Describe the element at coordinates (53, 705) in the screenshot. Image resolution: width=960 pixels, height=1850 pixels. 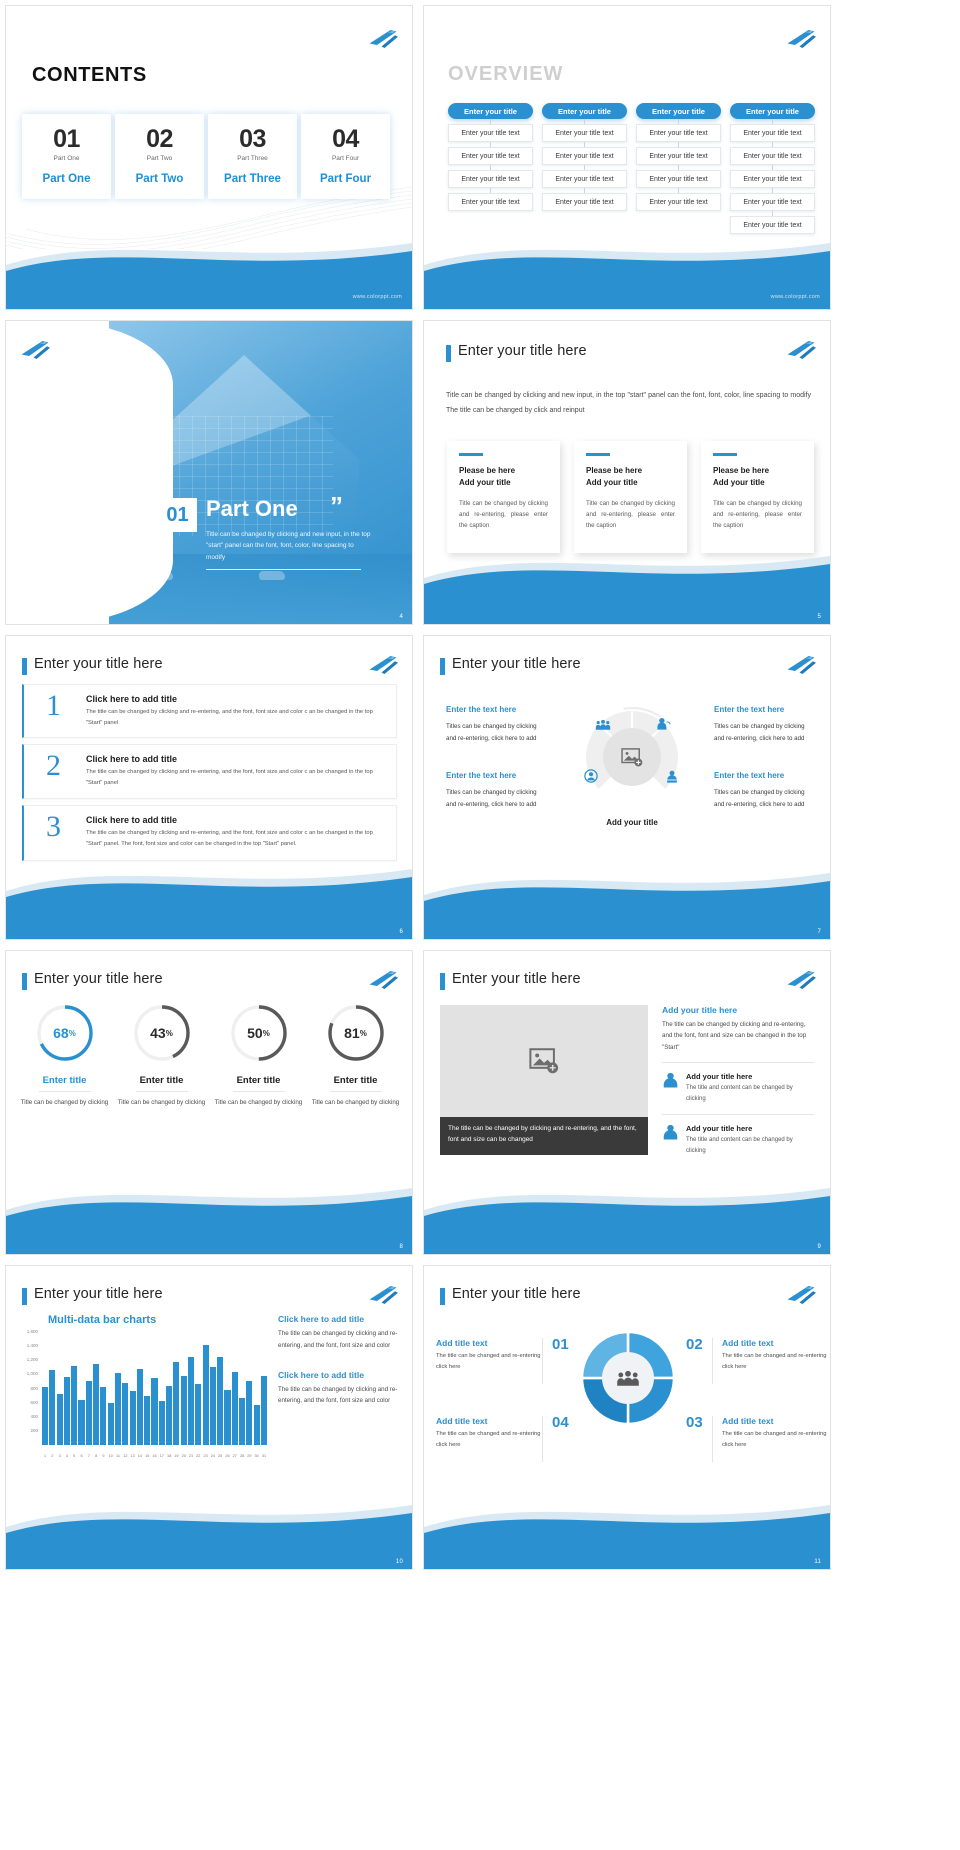
I see `row-number: 1` at that location.